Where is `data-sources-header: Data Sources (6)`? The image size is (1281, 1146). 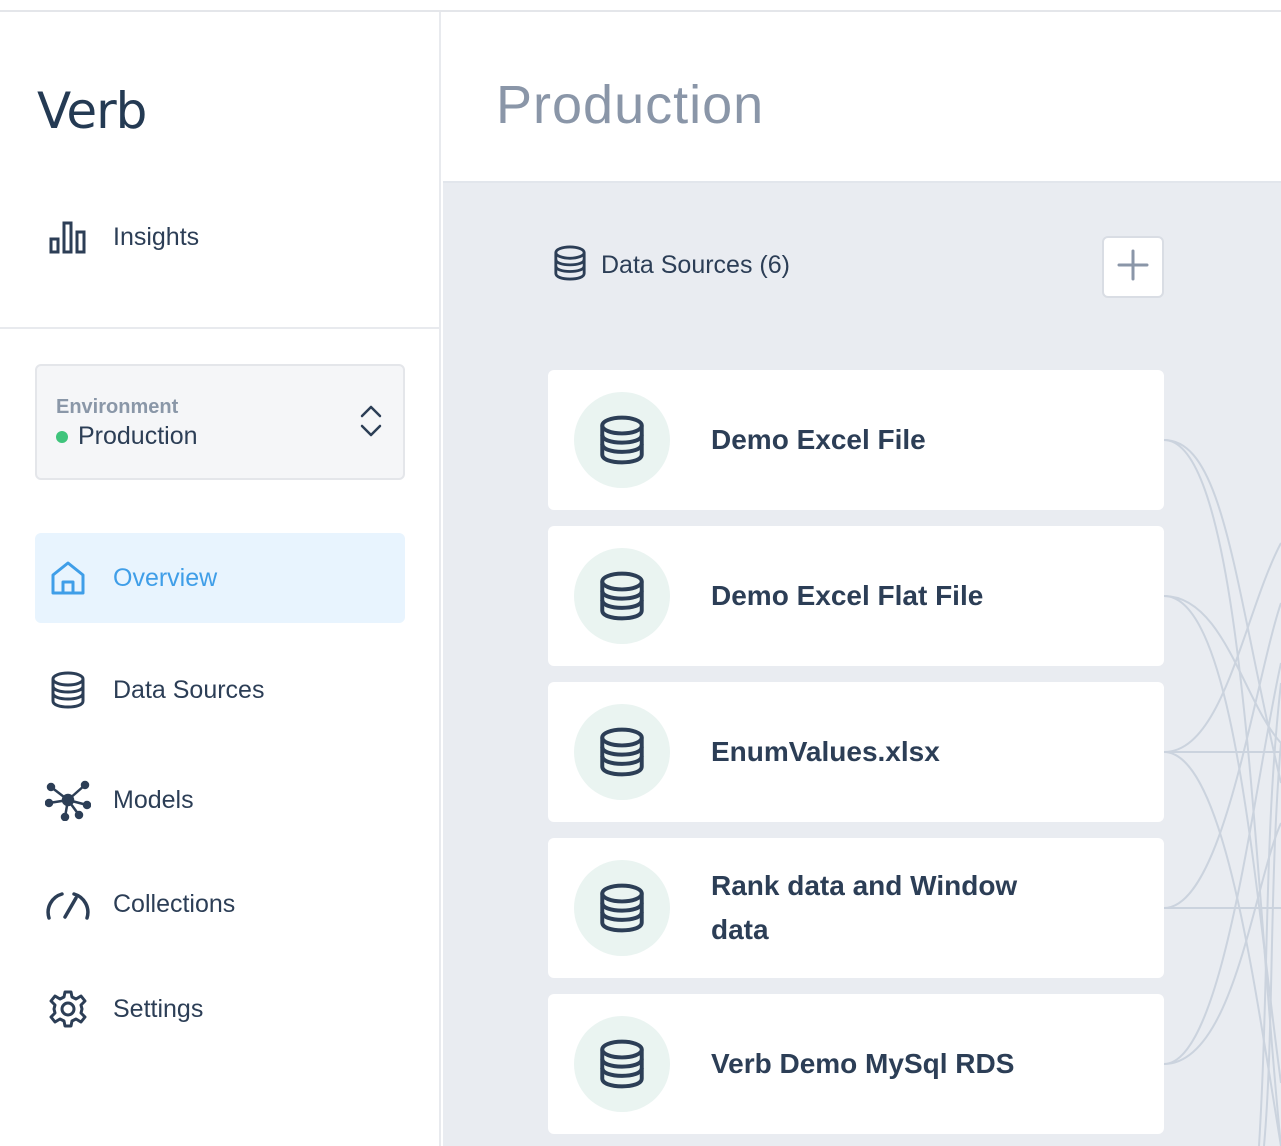 data-sources-header: Data Sources (6) is located at coordinates (671, 265).